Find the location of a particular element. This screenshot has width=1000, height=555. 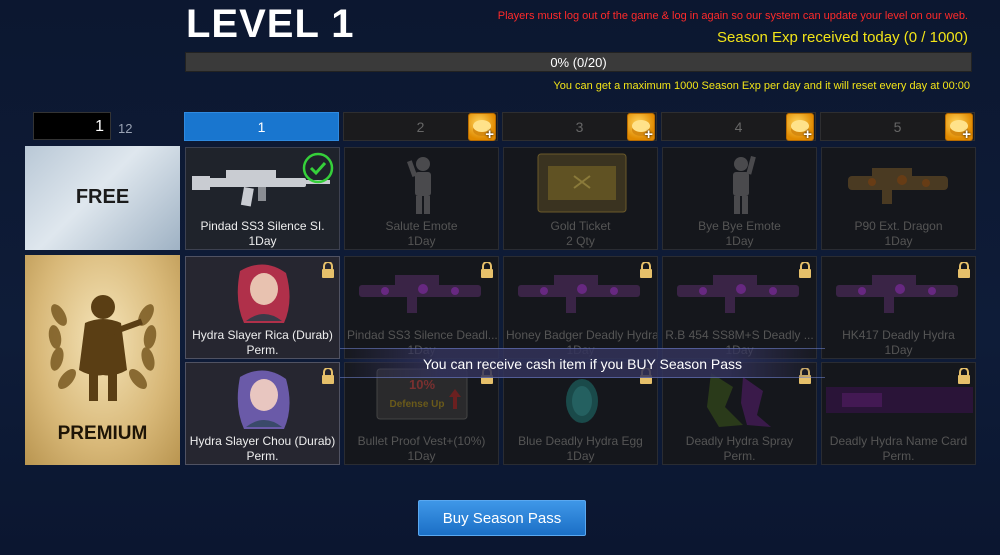

reward-name: Gold Ticket is located at coordinates (580, 226).